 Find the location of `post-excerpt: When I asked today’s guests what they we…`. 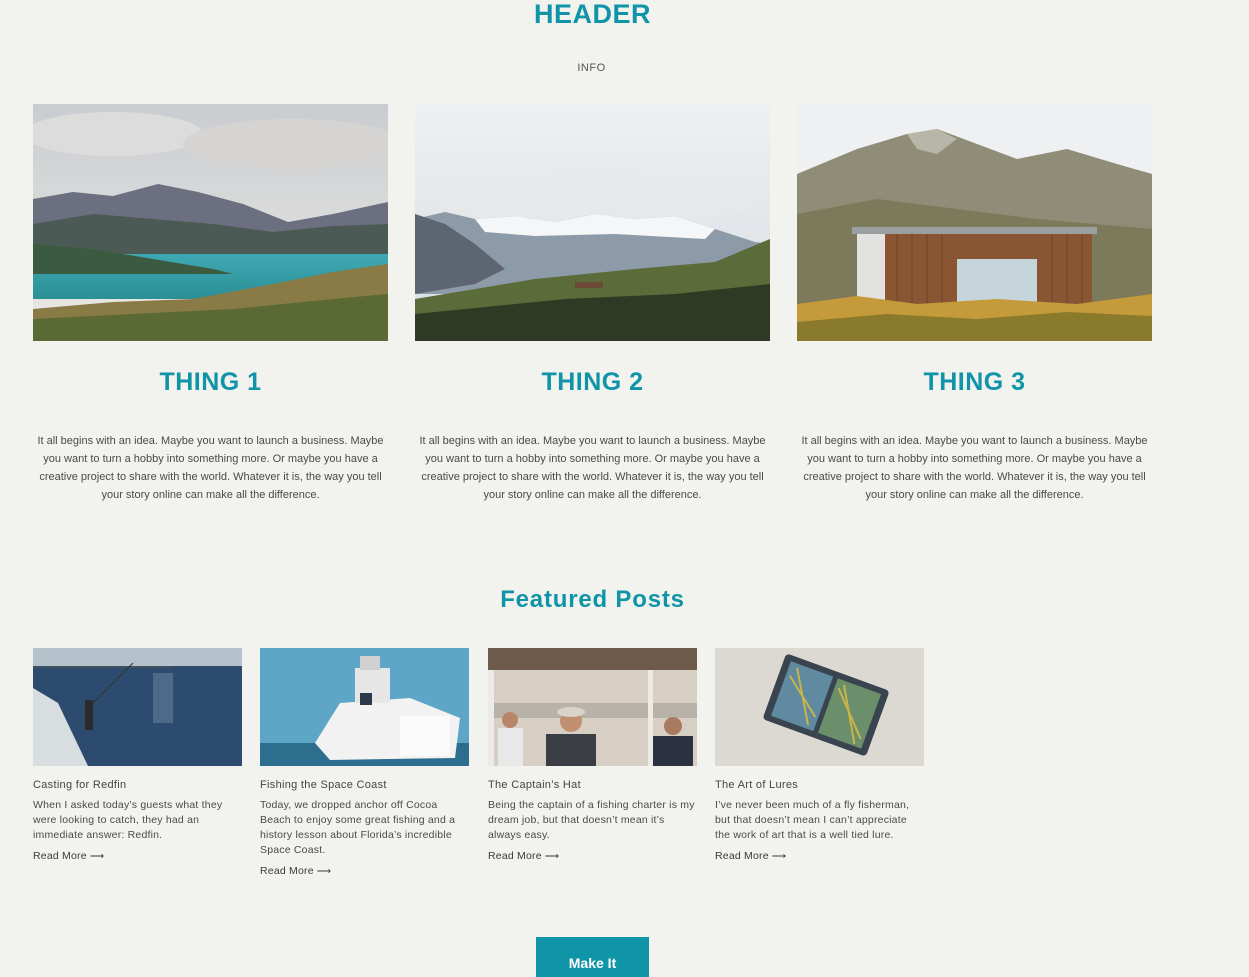

post-excerpt: When I asked today’s guests what they we… is located at coordinates (128, 820).